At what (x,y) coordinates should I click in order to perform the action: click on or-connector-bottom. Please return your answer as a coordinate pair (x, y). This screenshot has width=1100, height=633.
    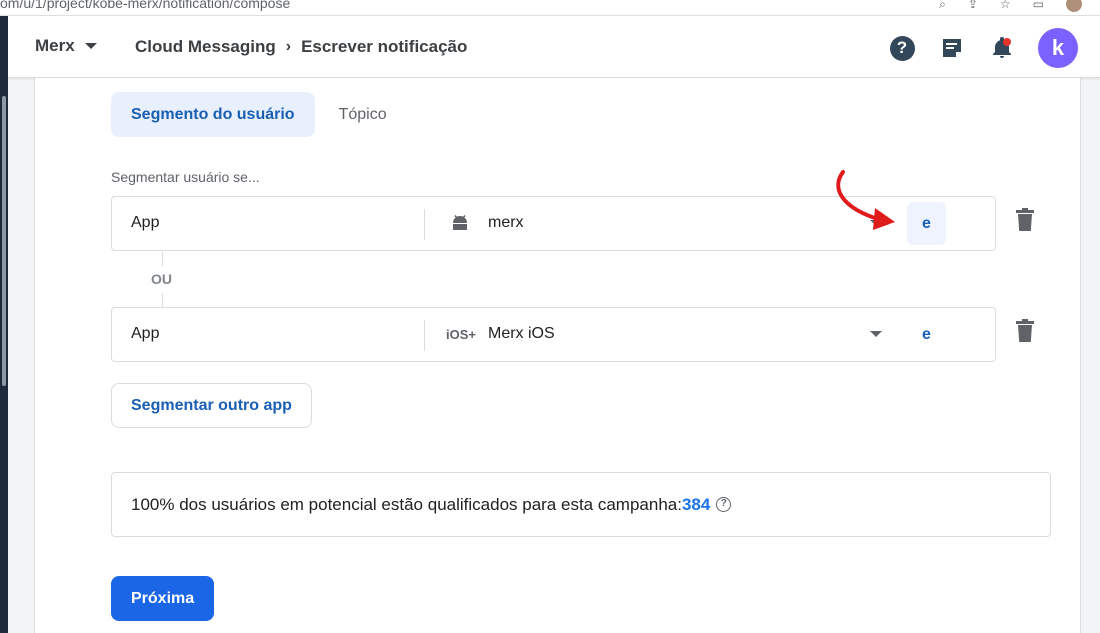
    Looking at the image, I should click on (162, 300).